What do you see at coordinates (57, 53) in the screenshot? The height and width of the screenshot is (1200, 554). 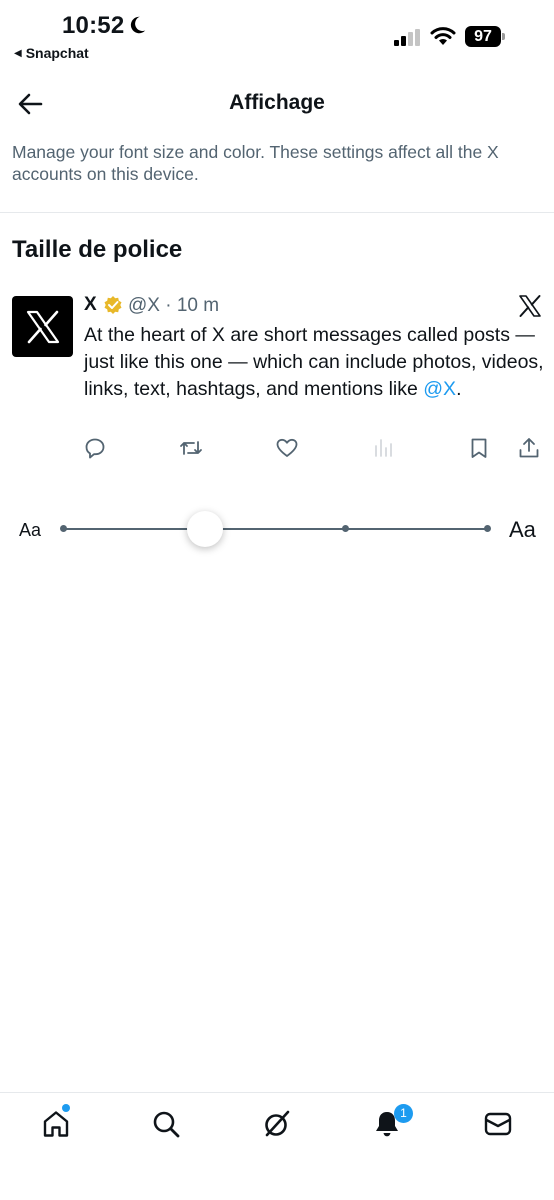 I see `back-app-label: Snapchat` at bounding box center [57, 53].